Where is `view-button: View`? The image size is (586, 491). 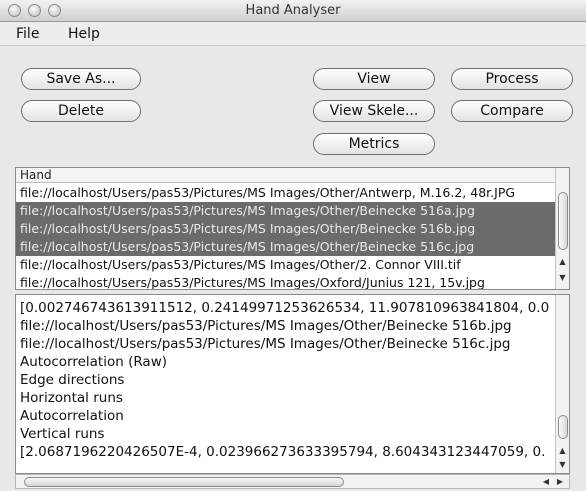
view-button: View is located at coordinates (374, 79).